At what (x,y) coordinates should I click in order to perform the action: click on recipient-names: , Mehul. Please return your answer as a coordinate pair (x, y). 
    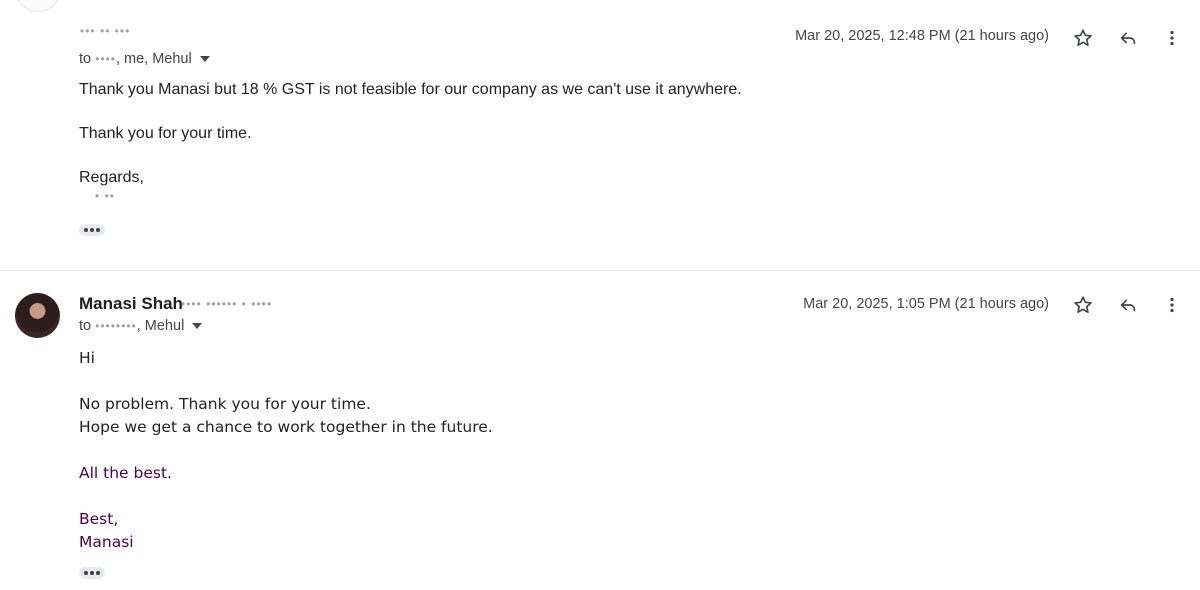
    Looking at the image, I should click on (160, 326).